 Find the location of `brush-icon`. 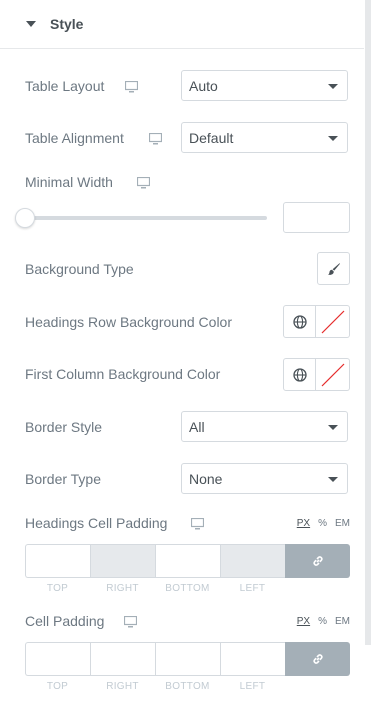

brush-icon is located at coordinates (333, 268).